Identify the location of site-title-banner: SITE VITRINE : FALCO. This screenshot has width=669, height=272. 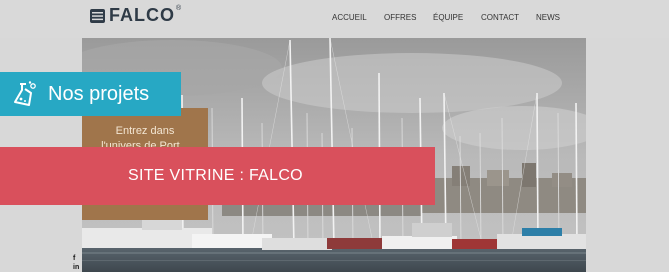
(217, 176).